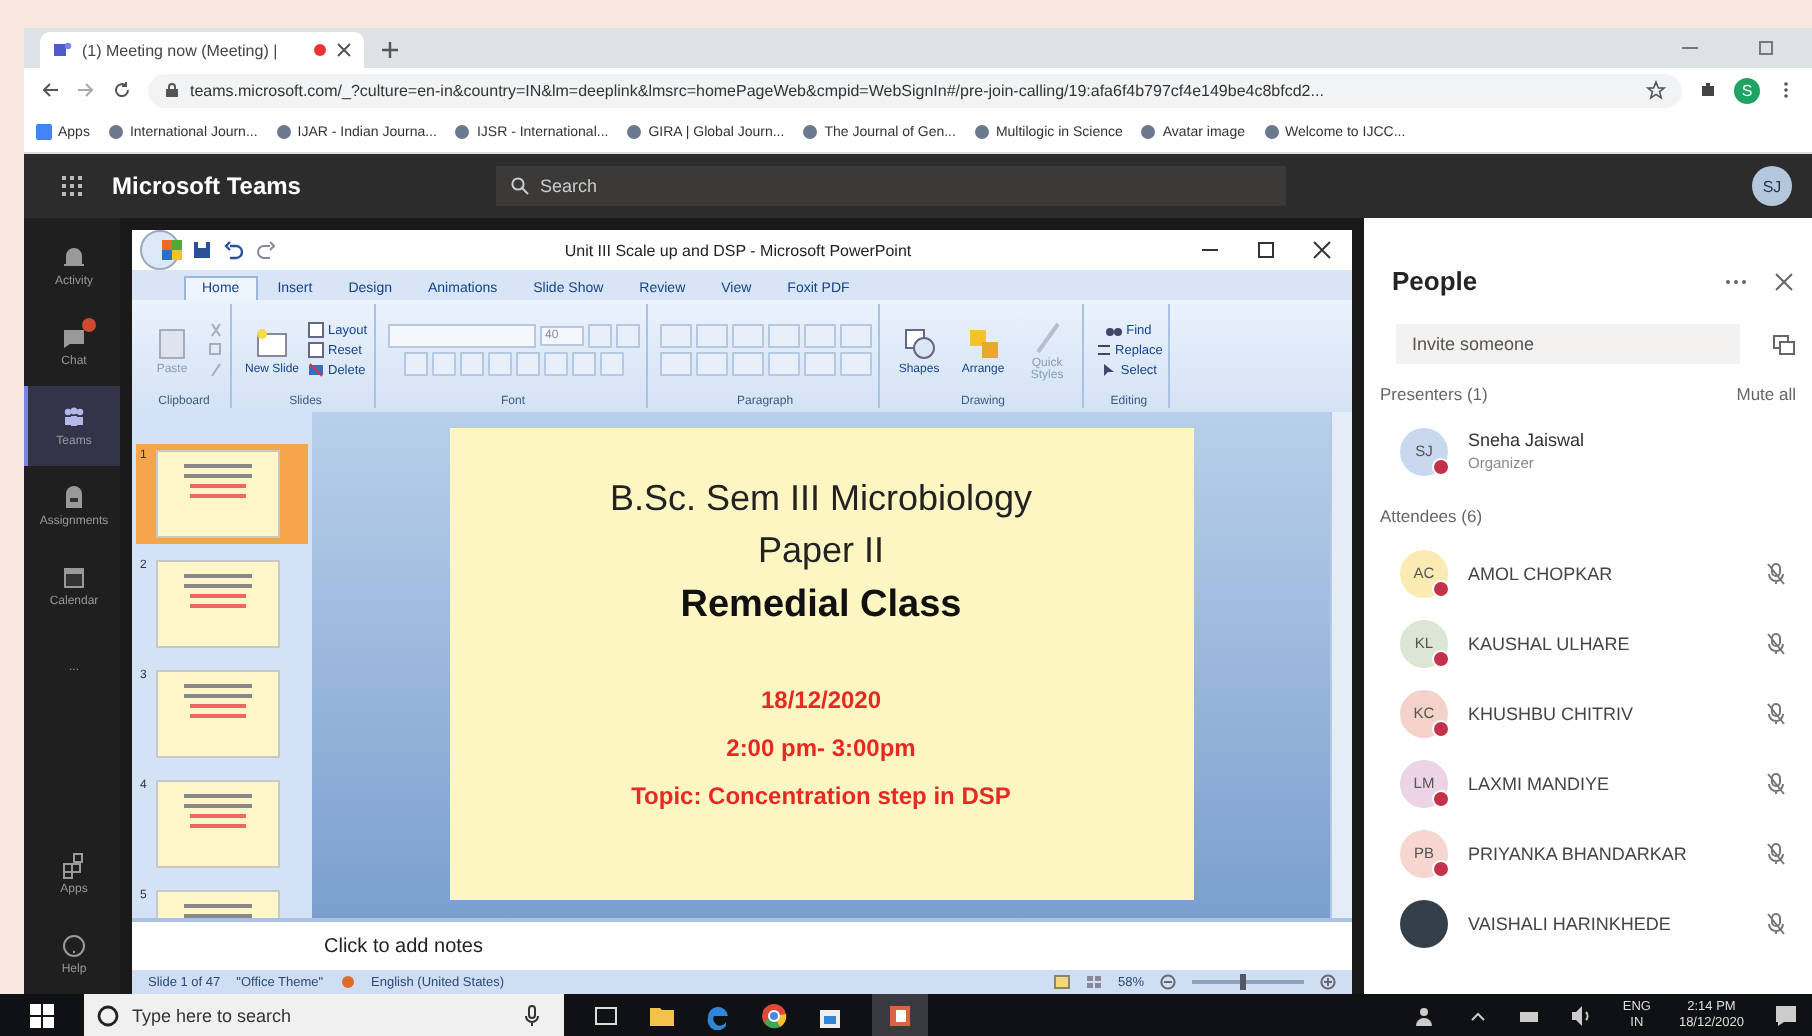  I want to click on reload-icon, so click(122, 90).